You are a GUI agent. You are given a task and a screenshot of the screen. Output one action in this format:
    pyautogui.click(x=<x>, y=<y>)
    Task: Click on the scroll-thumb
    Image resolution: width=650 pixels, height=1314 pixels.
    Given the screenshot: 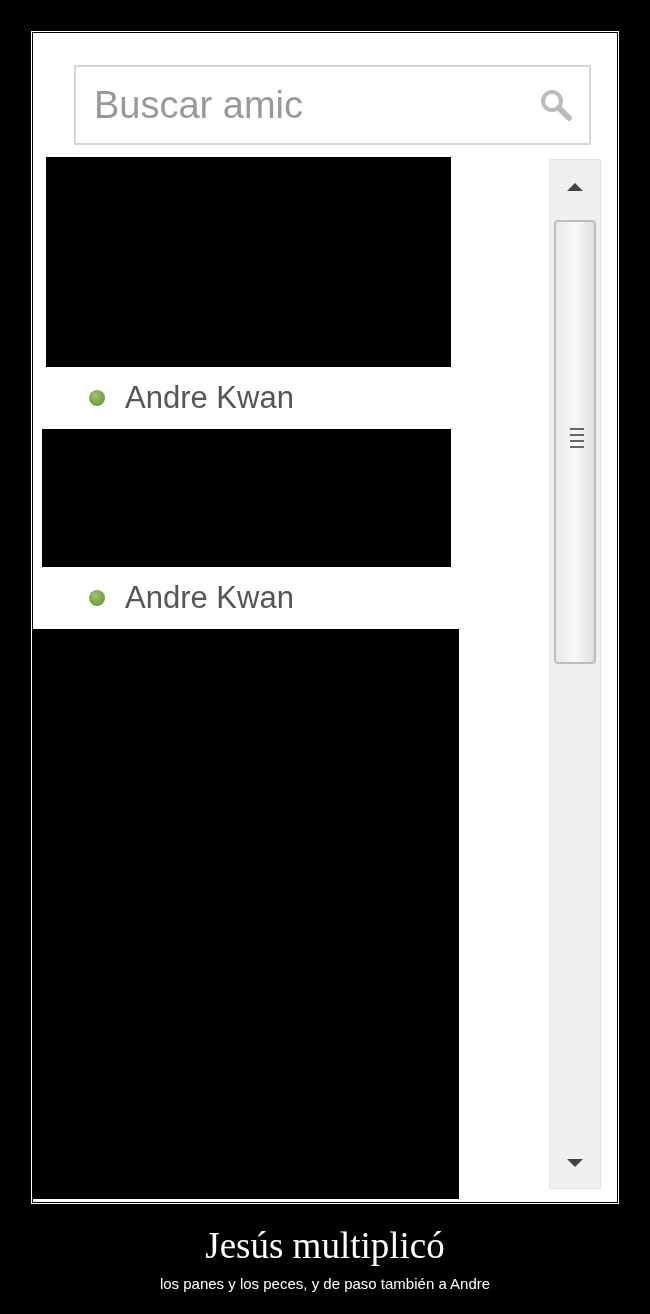 What is the action you would take?
    pyautogui.click(x=575, y=442)
    